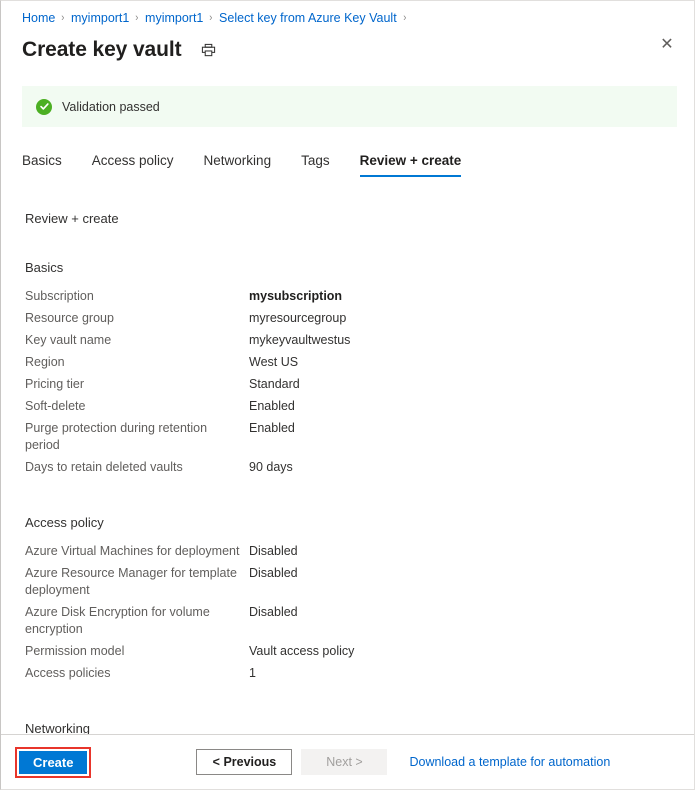  What do you see at coordinates (44, 267) in the screenshot?
I see `section-heading-basics: Basics` at bounding box center [44, 267].